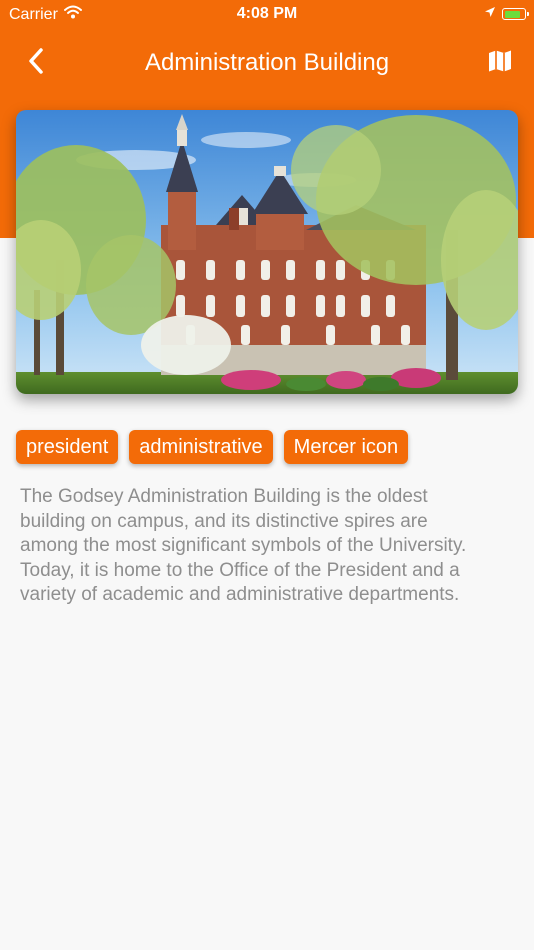 The width and height of the screenshot is (534, 950). What do you see at coordinates (346, 447) in the screenshot?
I see `tag-mercer-icon: Mercer icon` at bounding box center [346, 447].